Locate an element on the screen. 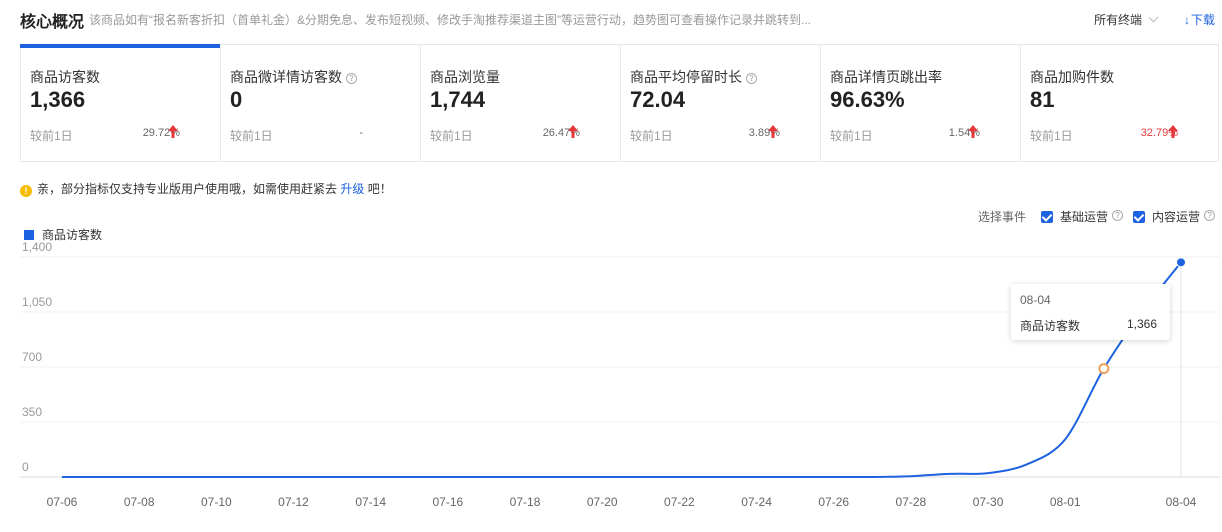  metric-change: - is located at coordinates (361, 133).